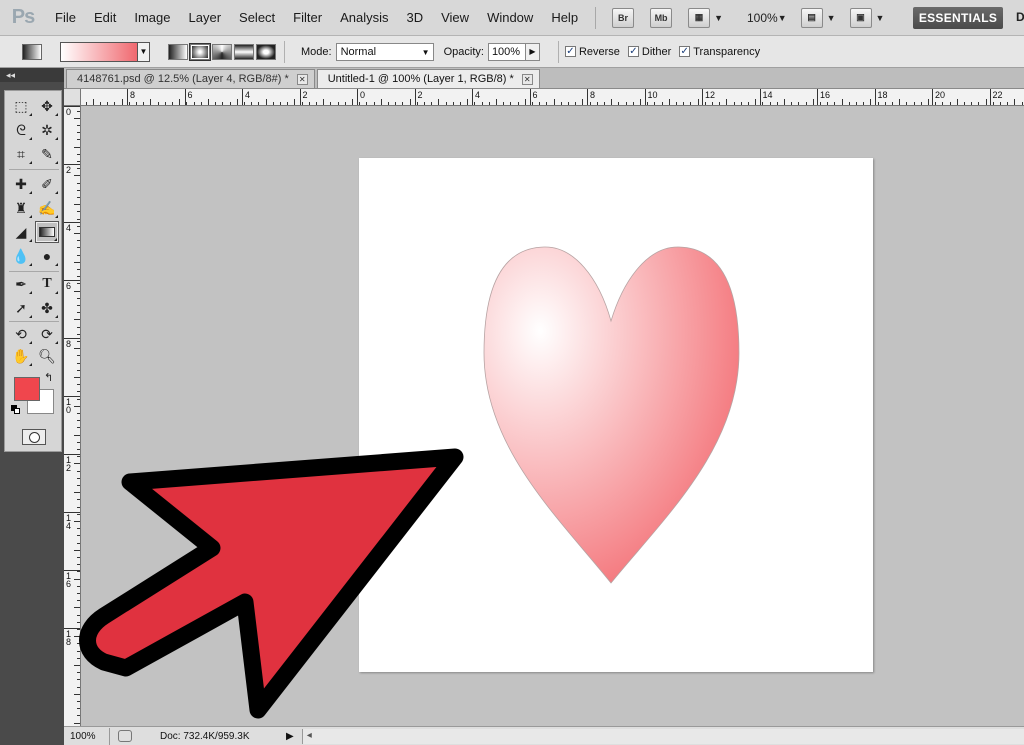  I want to click on bridge-button: Br, so click(623, 17).